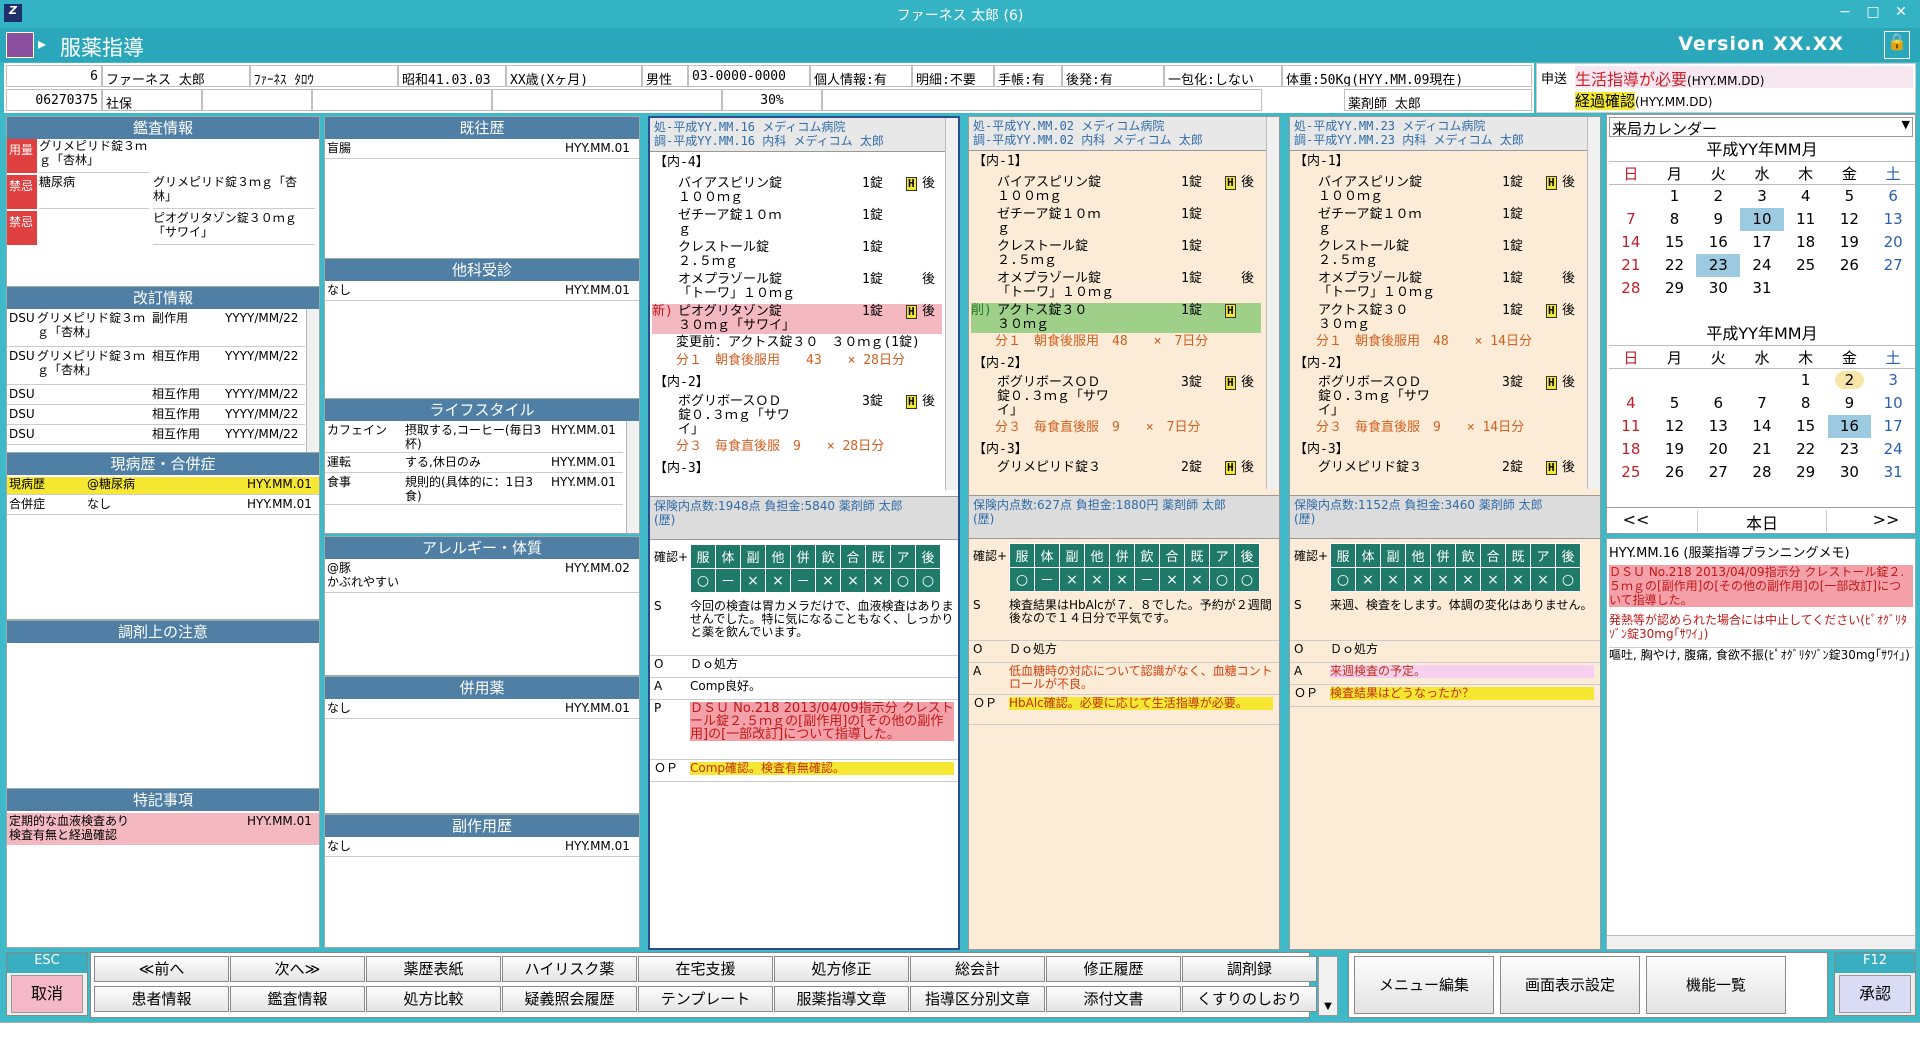  I want to click on footer-button: 総会計, so click(977, 969).